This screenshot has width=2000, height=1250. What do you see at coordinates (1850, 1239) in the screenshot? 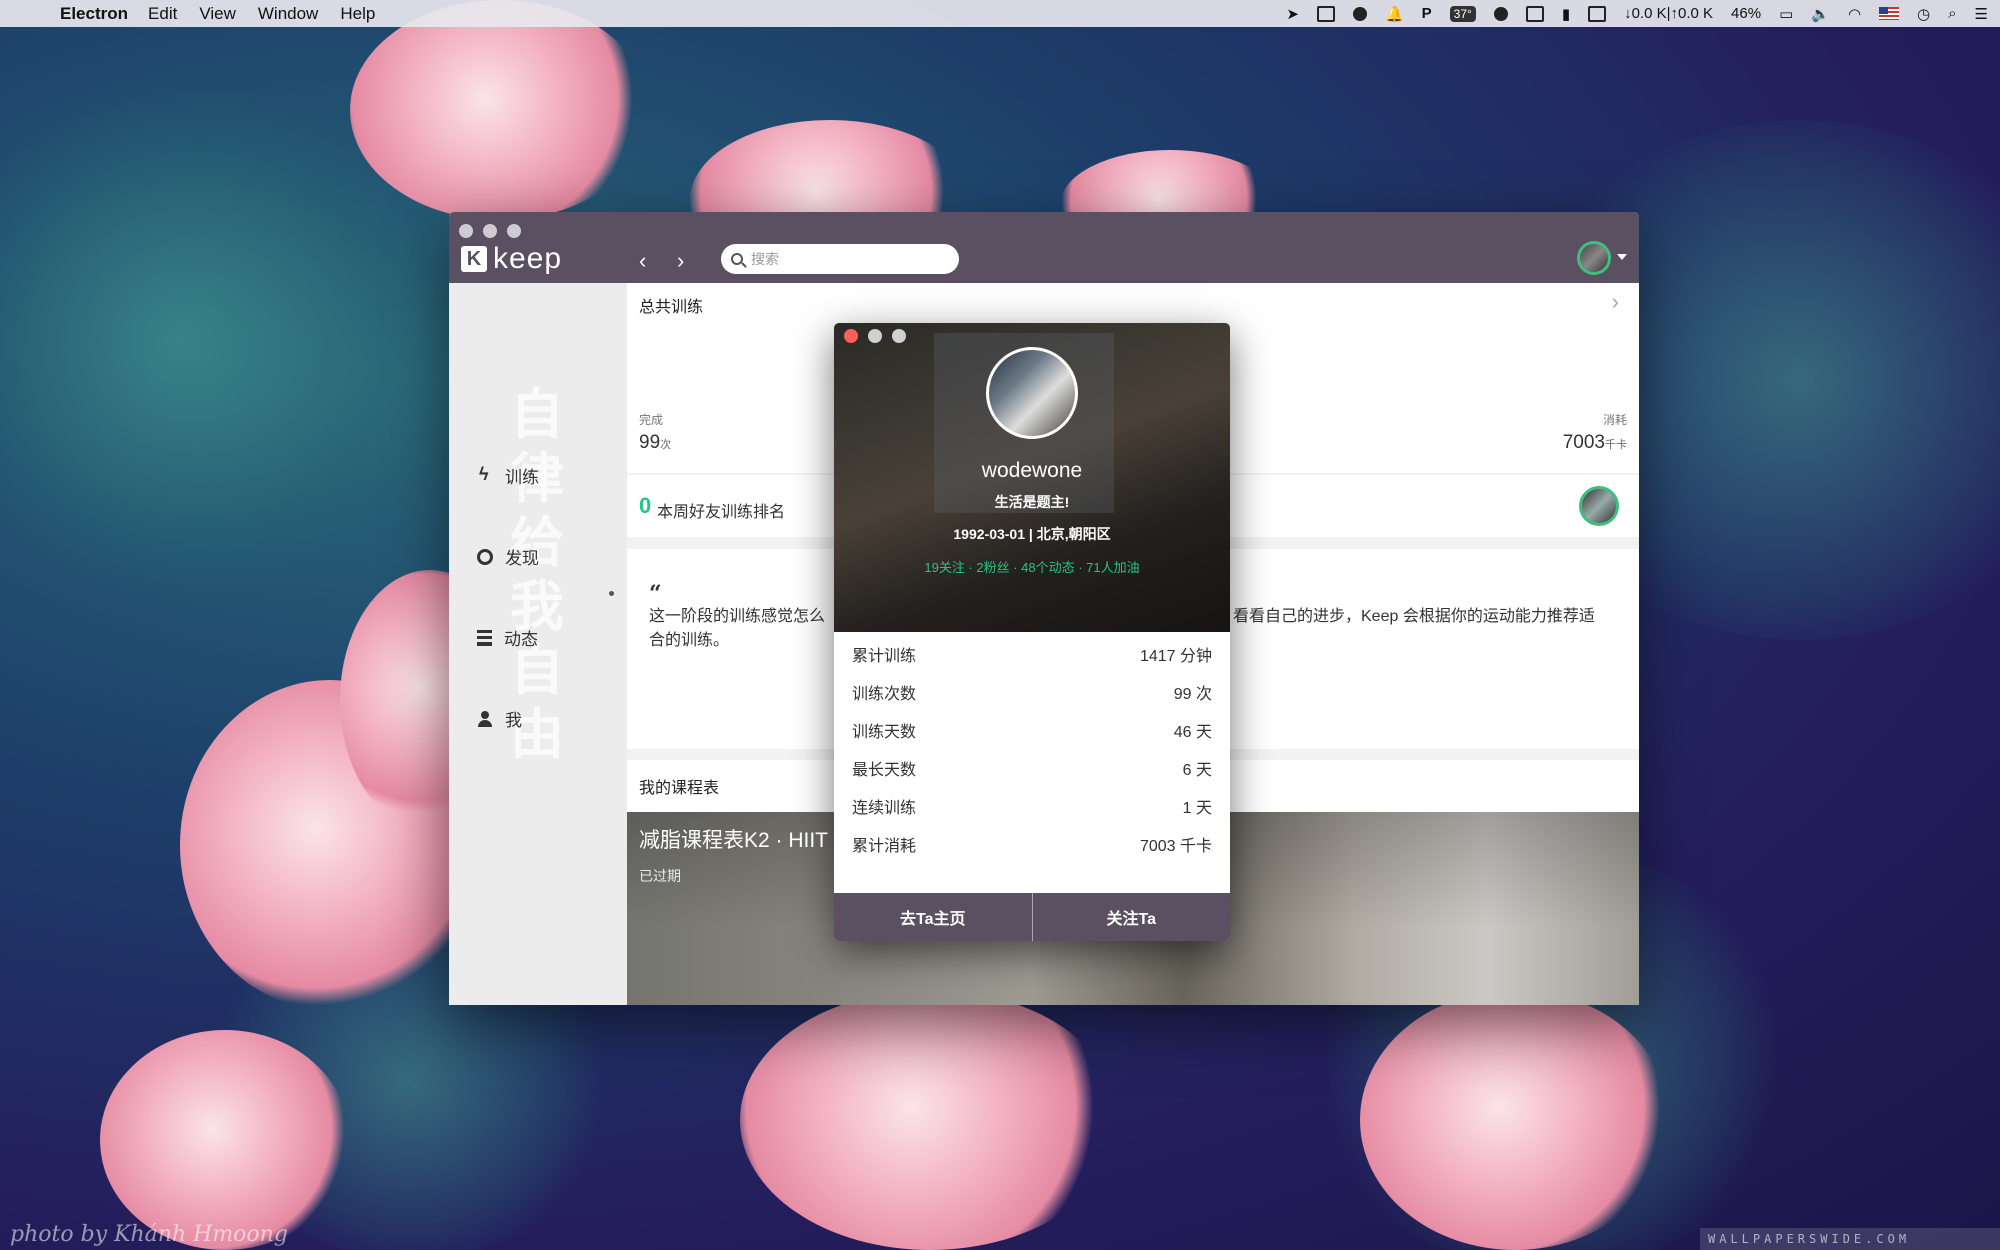
I see `wallpaper-site-credit: WALLPAPERSWIDE.COM` at bounding box center [1850, 1239].